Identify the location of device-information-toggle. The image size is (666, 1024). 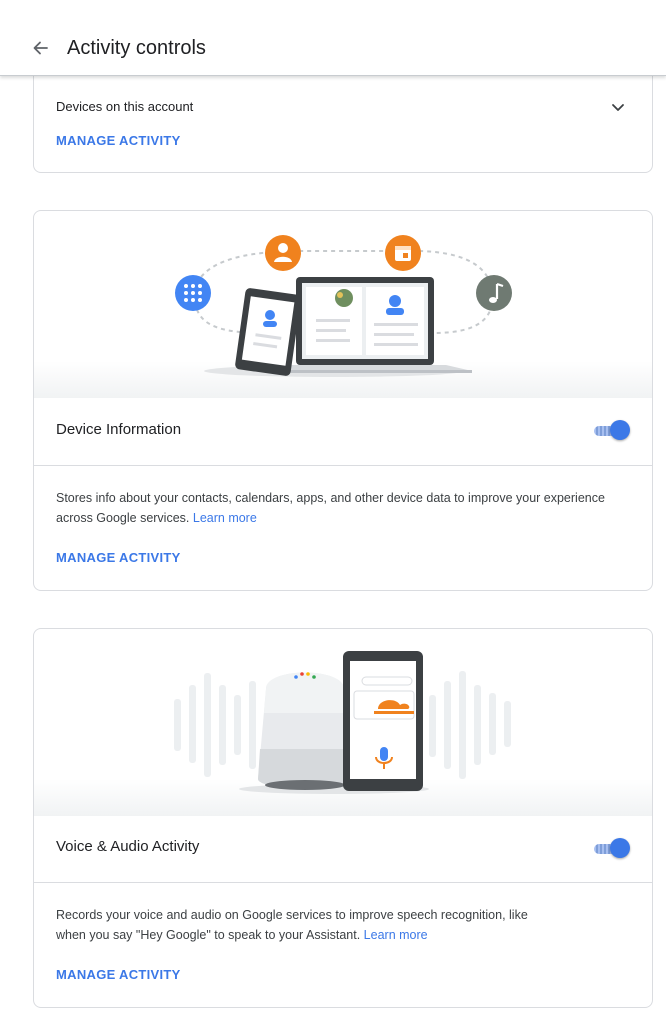
(612, 430).